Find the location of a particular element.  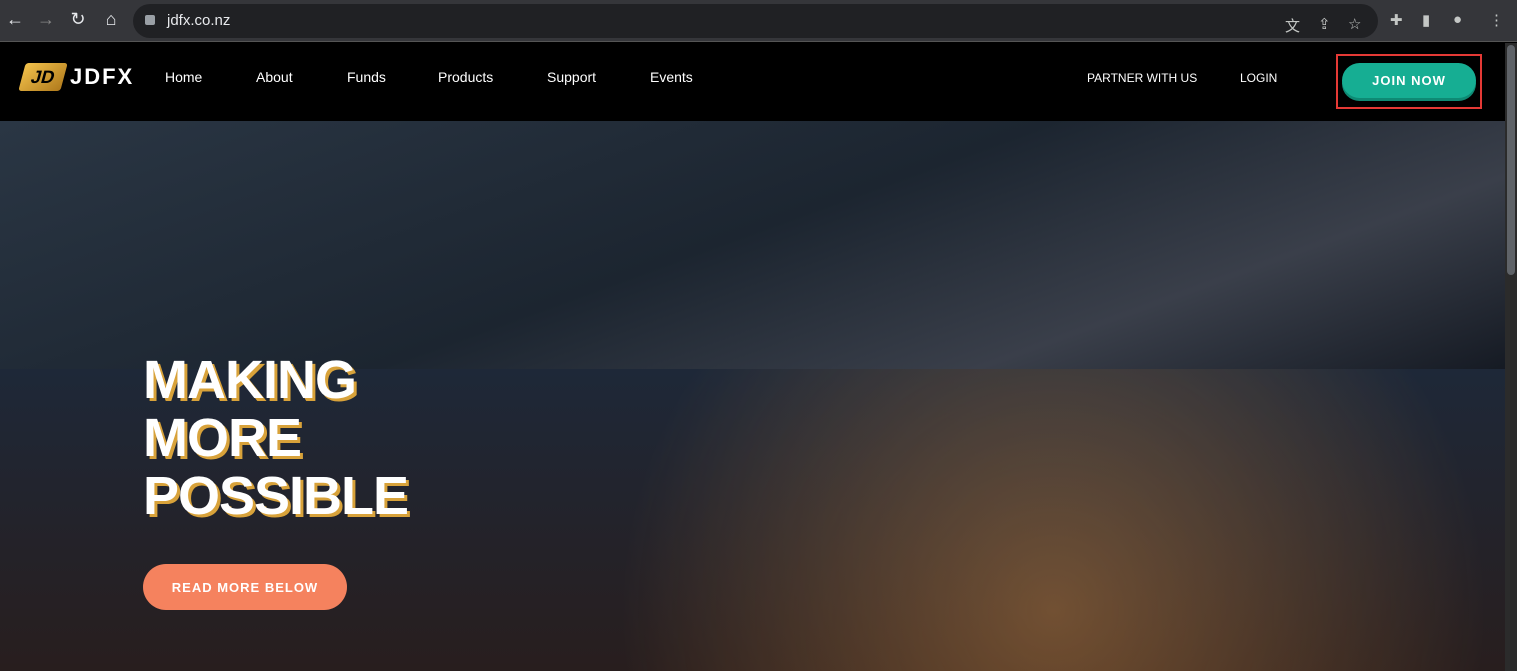

nav-products: Products is located at coordinates (465, 77).